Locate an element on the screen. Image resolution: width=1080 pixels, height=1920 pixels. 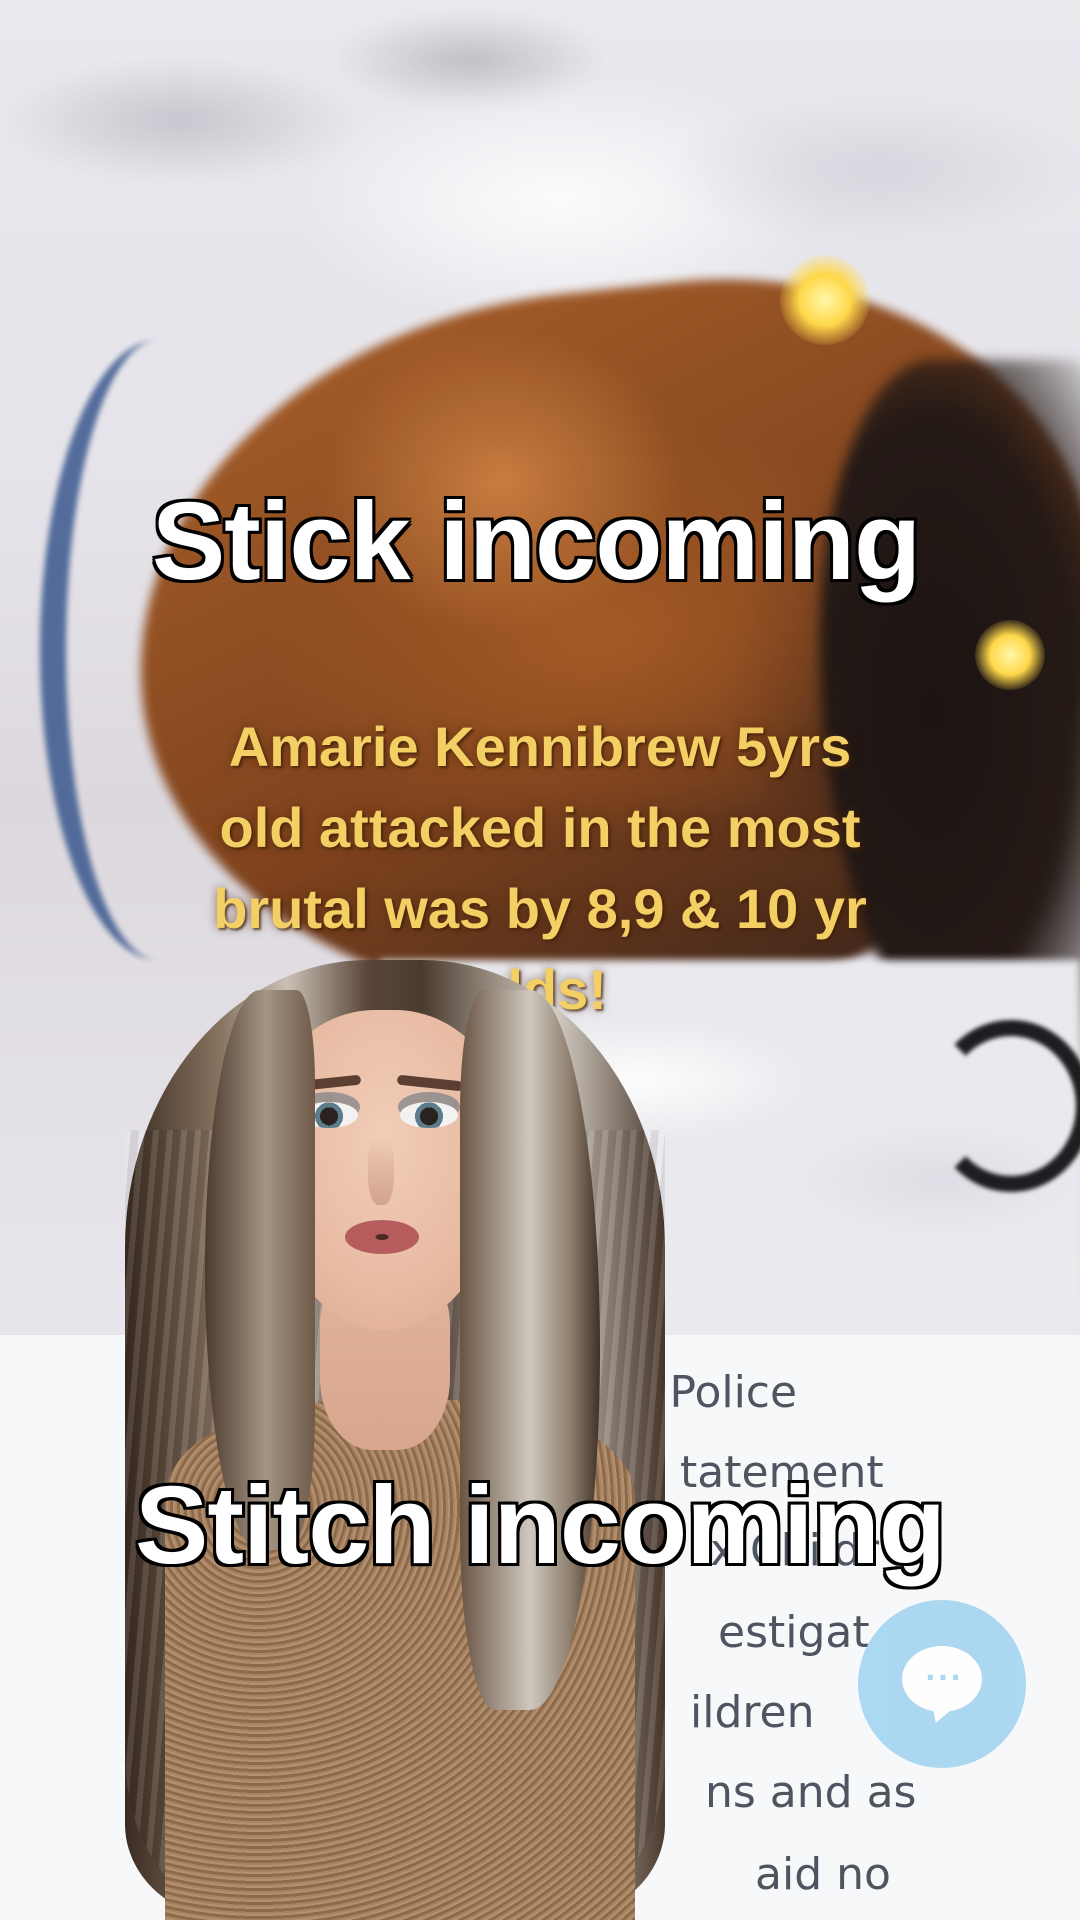
caption-top: Stick incoming is located at coordinates (536, 541).